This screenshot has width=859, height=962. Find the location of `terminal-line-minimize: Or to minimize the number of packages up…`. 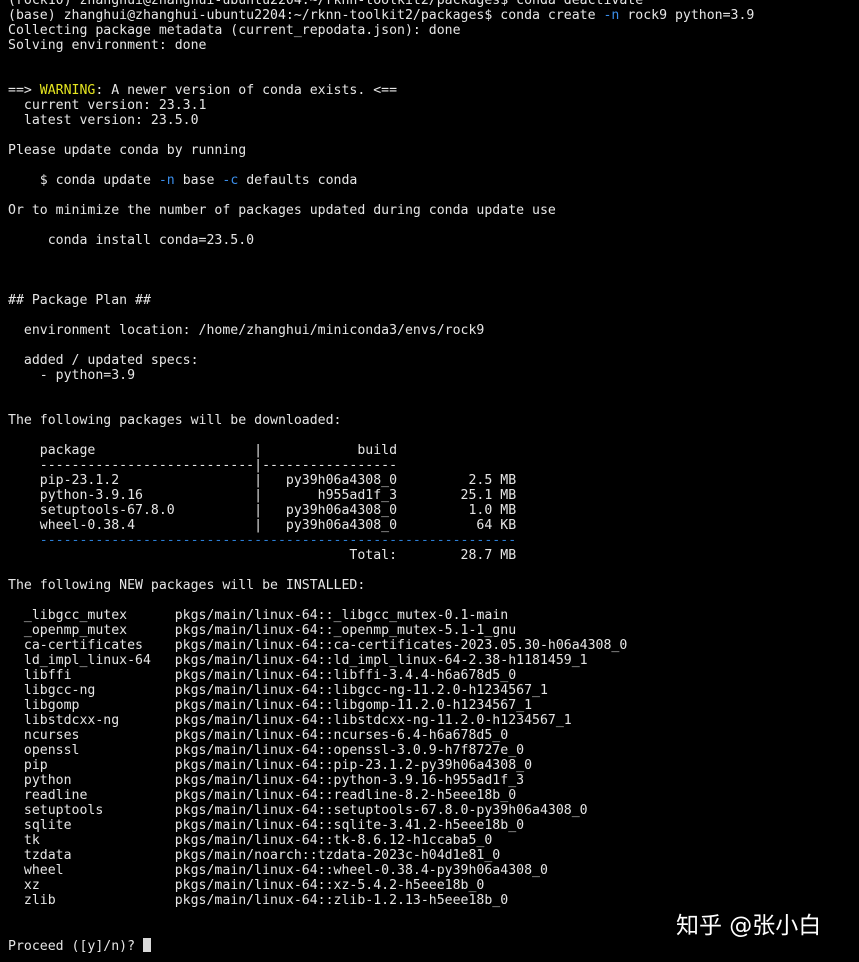

terminal-line-minimize: Or to minimize the number of packages up… is located at coordinates (282, 210).